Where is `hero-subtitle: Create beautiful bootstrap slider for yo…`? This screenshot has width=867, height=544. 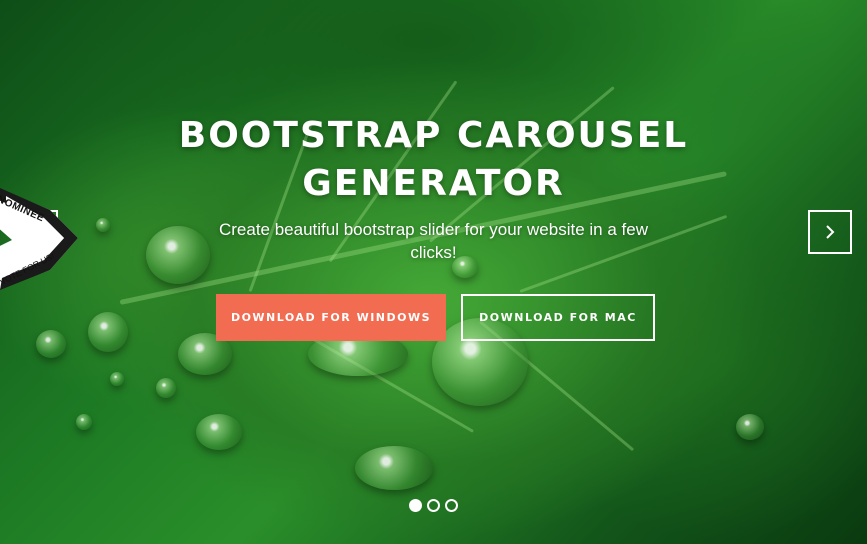 hero-subtitle: Create beautiful bootstrap slider for yo… is located at coordinates (433, 241).